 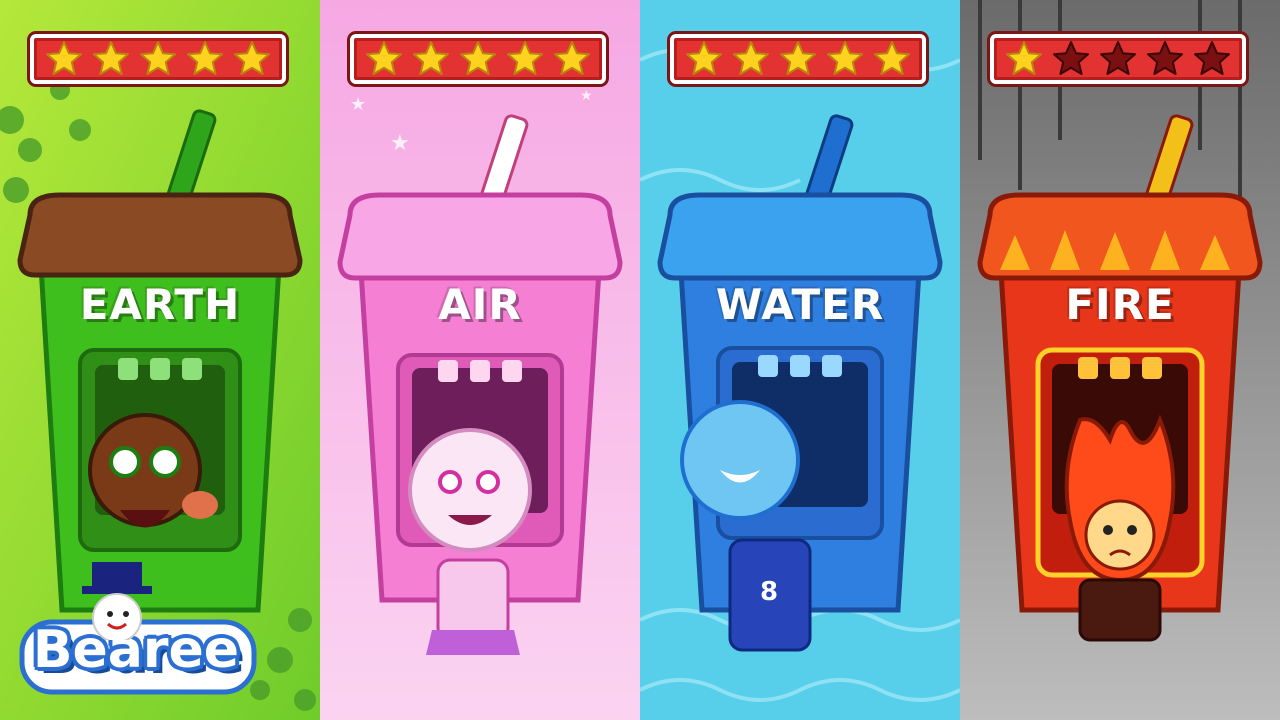 What do you see at coordinates (117, 601) in the screenshot?
I see `snowman-mascot-icon` at bounding box center [117, 601].